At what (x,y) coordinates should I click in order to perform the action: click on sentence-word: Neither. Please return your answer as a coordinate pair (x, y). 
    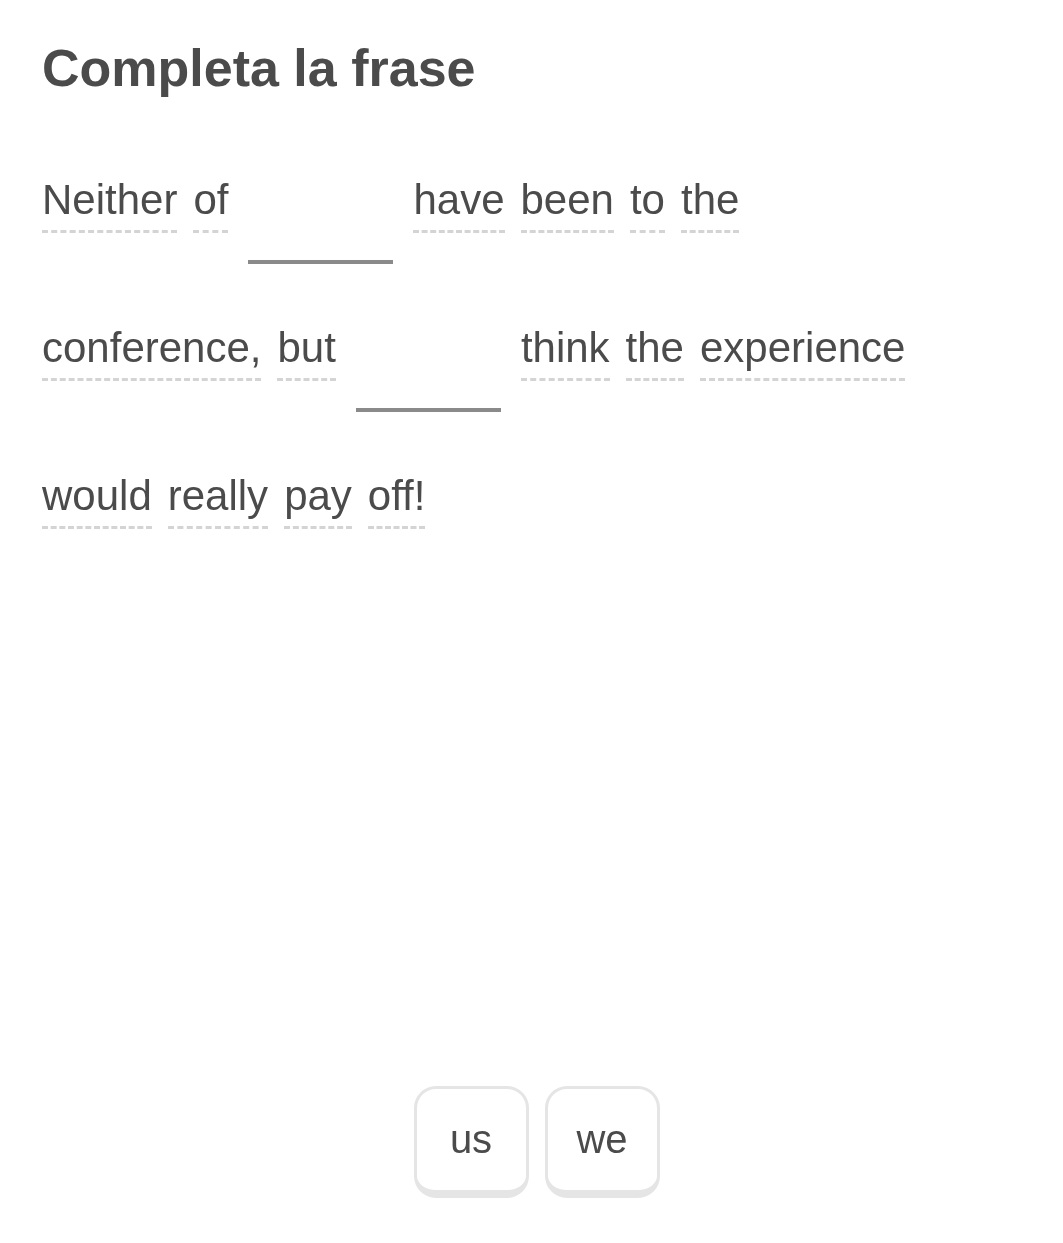
    Looking at the image, I should click on (110, 204).